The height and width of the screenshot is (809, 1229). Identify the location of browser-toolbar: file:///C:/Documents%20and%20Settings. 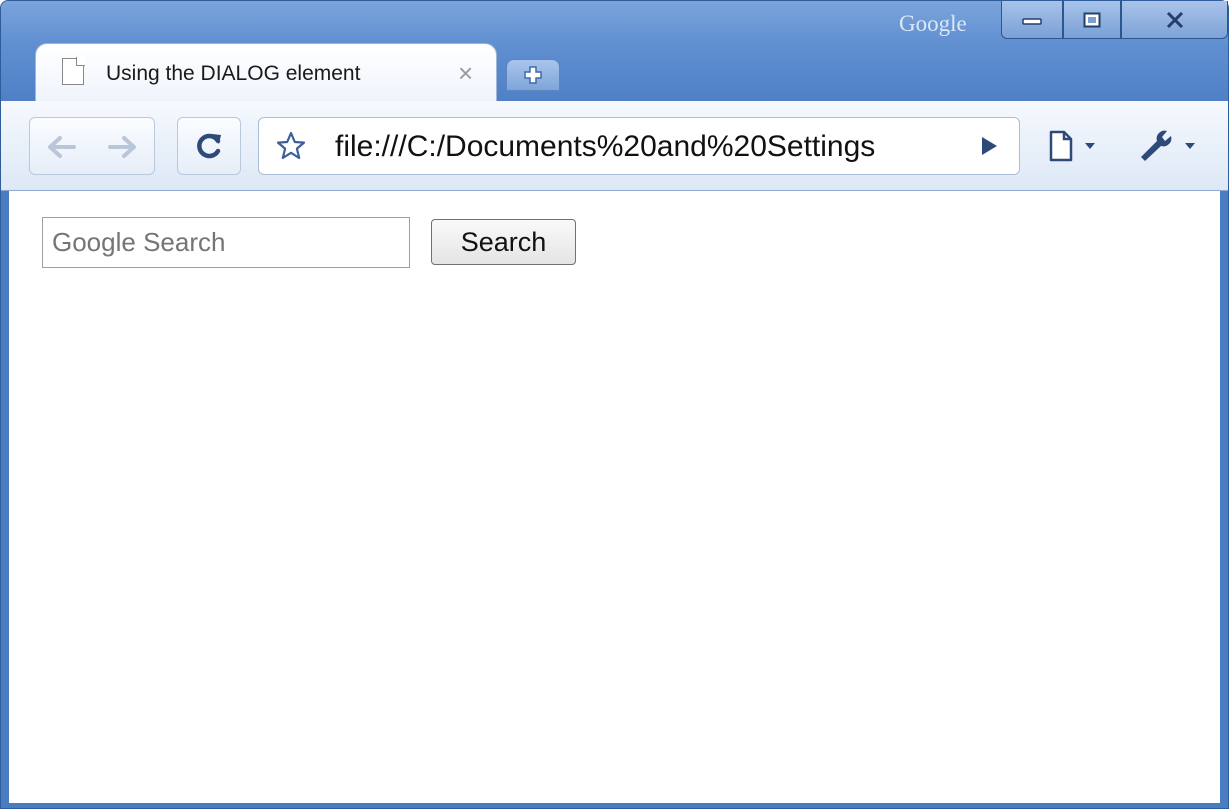
(614, 146).